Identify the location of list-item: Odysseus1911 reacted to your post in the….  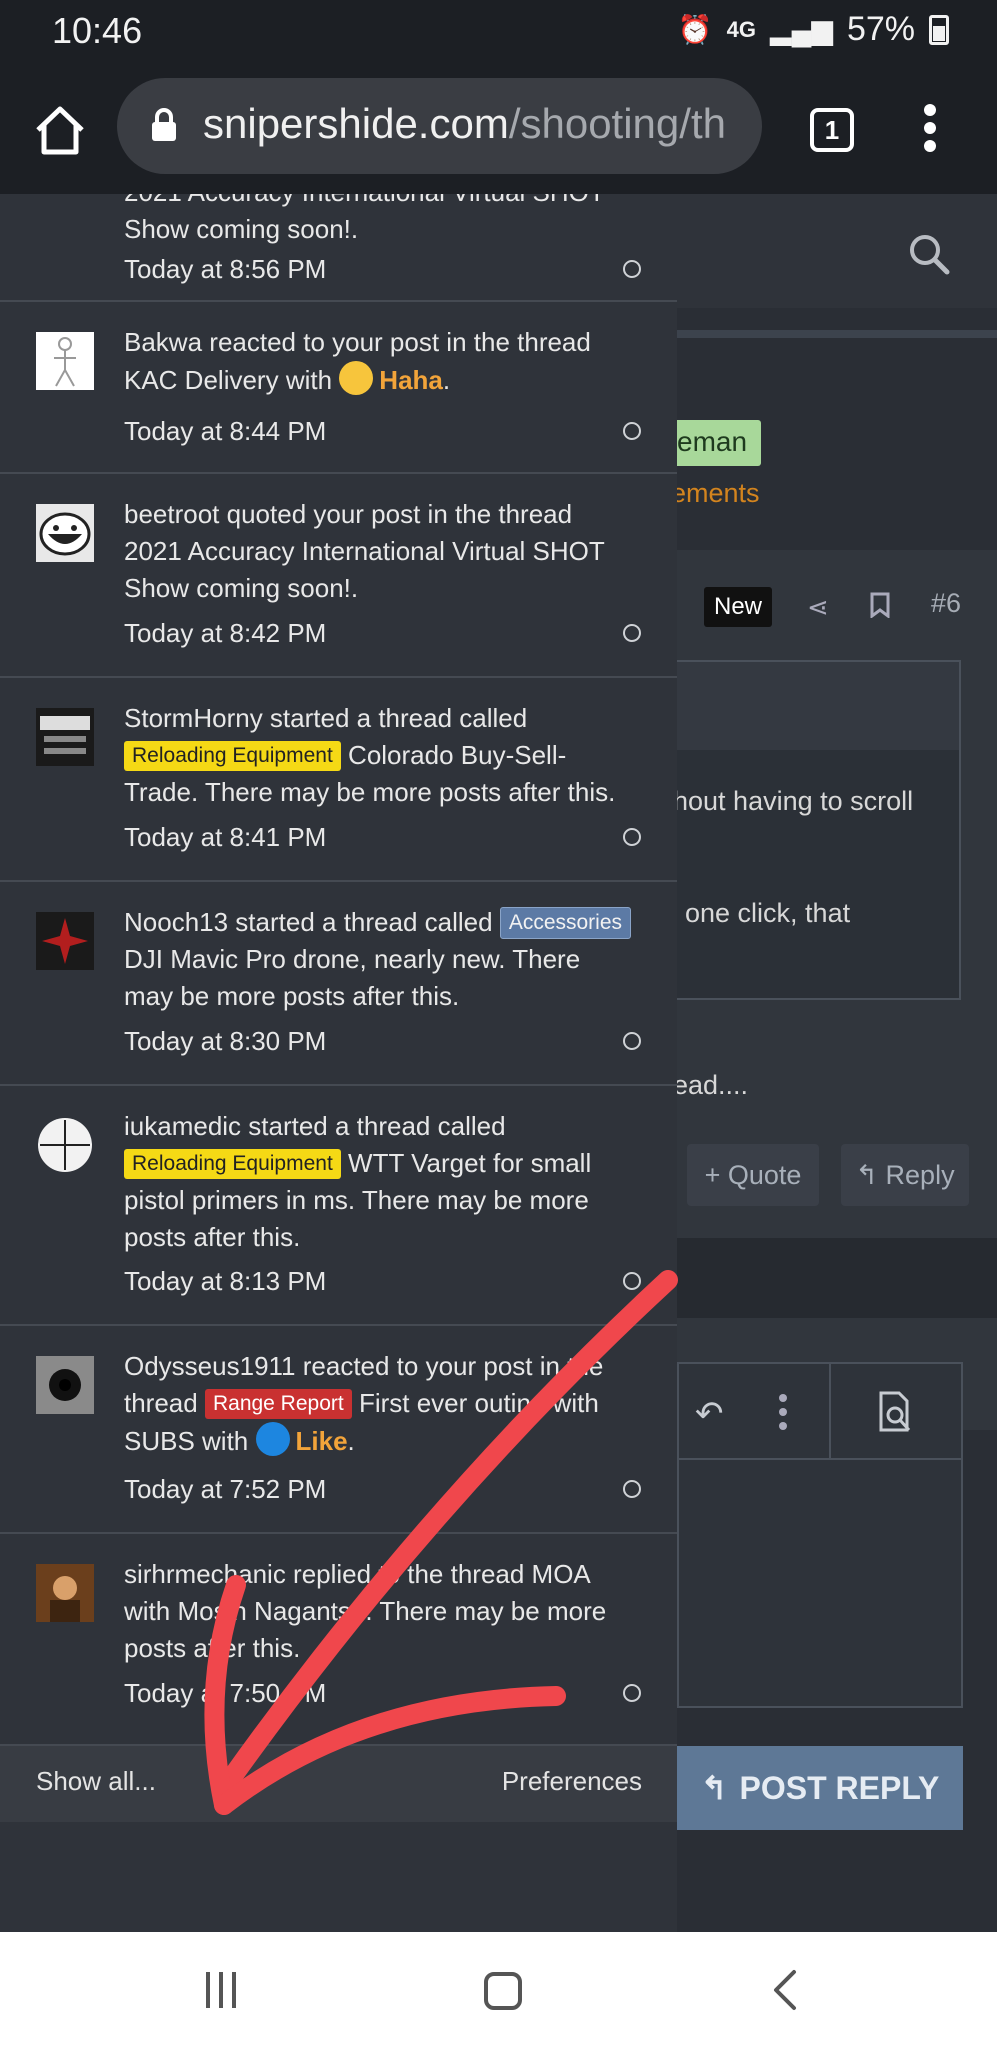
(338, 1430).